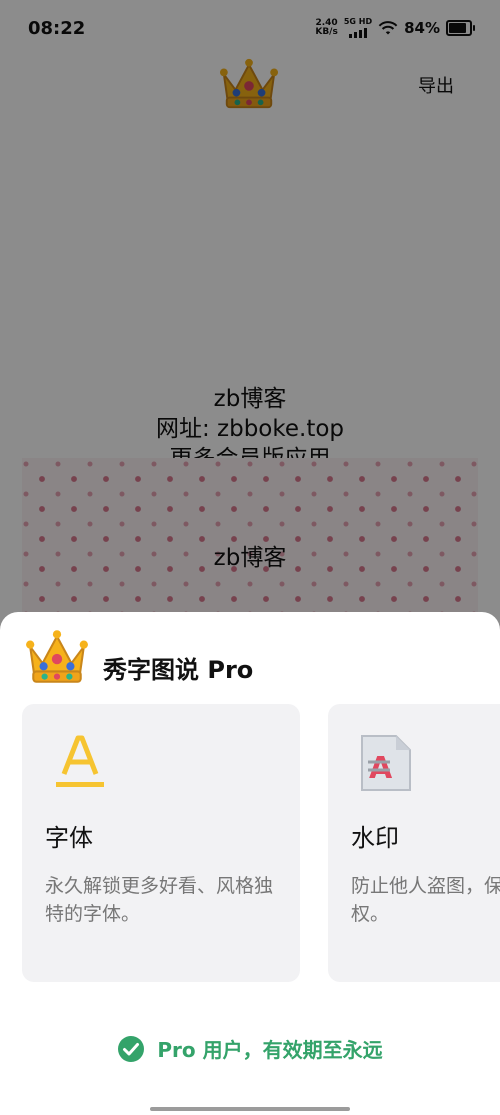 The width and height of the screenshot is (500, 1115). Describe the element at coordinates (131, 1048) in the screenshot. I see `check-circle-icon` at that location.